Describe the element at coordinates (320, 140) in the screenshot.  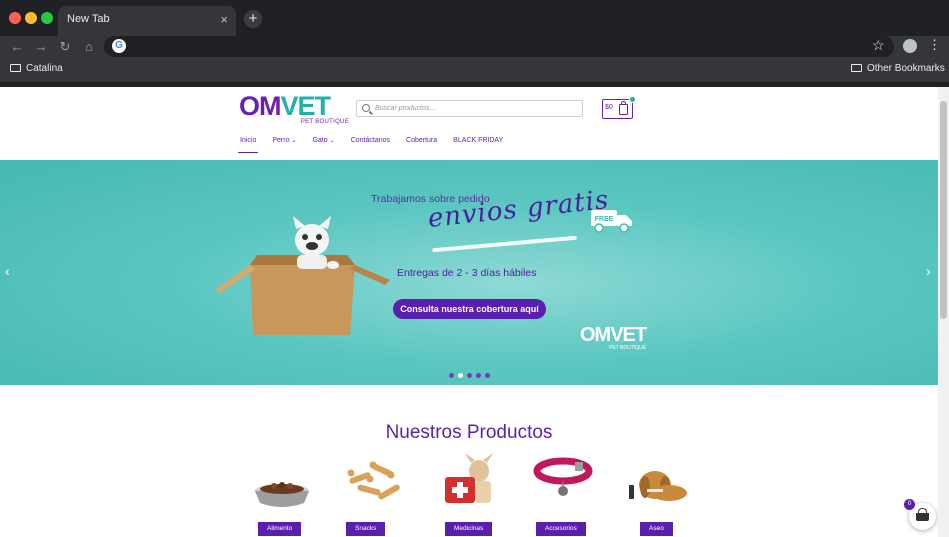
I see `nav-item-label: Gato` at that location.